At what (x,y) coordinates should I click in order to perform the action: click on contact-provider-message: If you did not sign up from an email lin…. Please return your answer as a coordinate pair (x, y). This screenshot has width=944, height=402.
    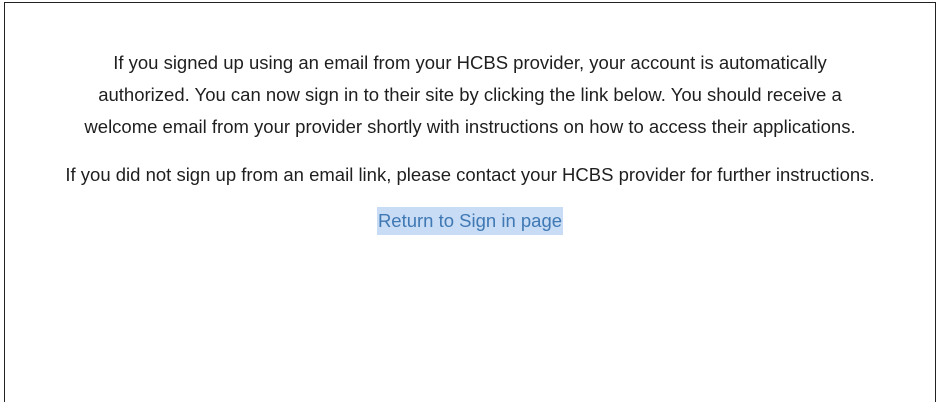
    Looking at the image, I should click on (470, 174).